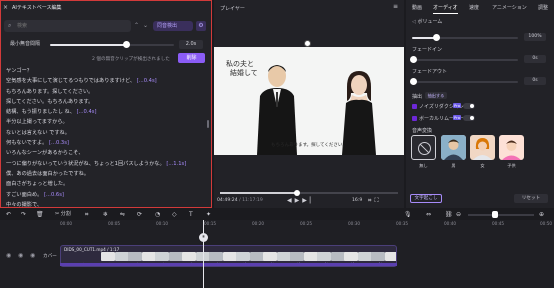 The height and width of the screenshot is (288, 554). Describe the element at coordinates (208, 214) in the screenshot. I see `effect-icon: ✦` at that location.